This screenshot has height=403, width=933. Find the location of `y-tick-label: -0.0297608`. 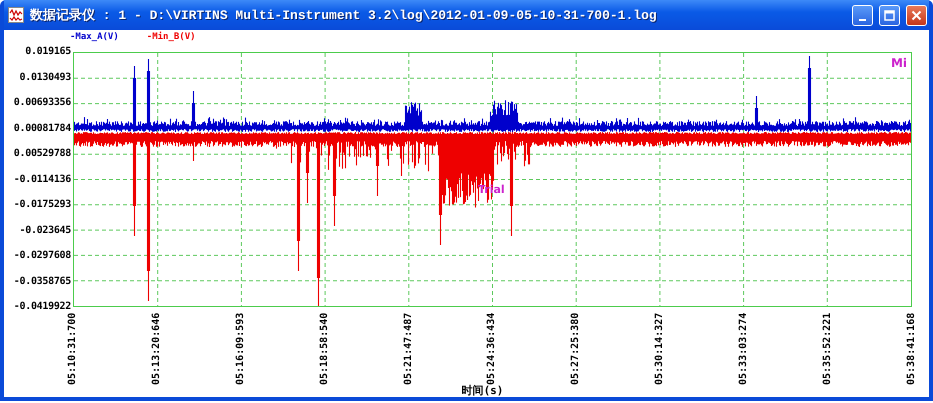

y-tick-label: -0.0297608 is located at coordinates (42, 256).